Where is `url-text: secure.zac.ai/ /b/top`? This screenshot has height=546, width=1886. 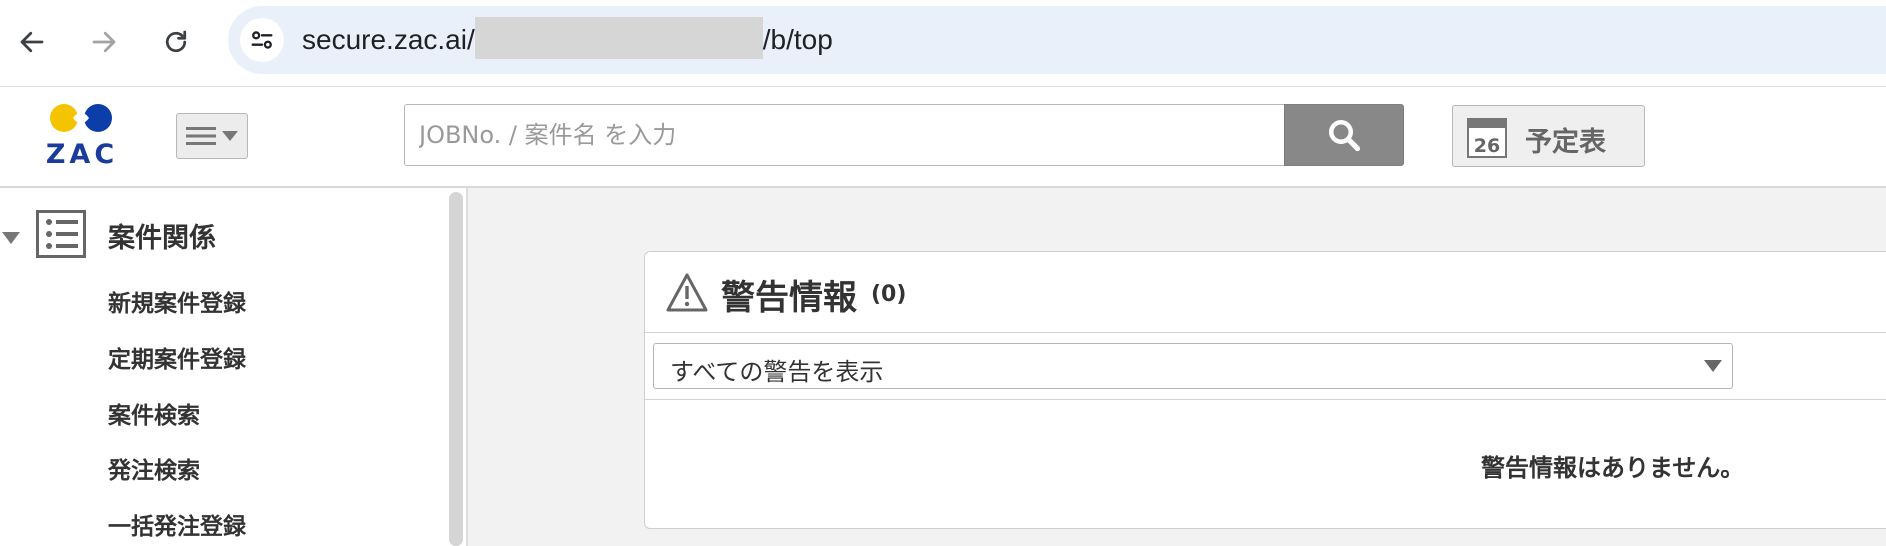 url-text: secure.zac.ai/ /b/top is located at coordinates (567, 37).